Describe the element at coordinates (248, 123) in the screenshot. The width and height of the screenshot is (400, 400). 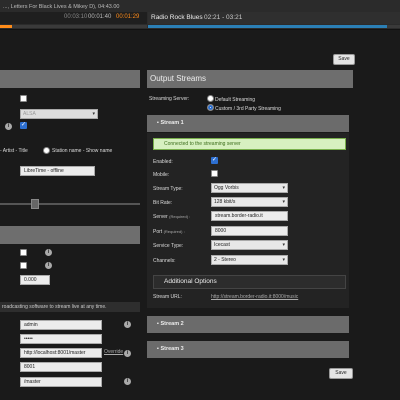
I see `stream-1-header: ▪ Stream 1` at that location.